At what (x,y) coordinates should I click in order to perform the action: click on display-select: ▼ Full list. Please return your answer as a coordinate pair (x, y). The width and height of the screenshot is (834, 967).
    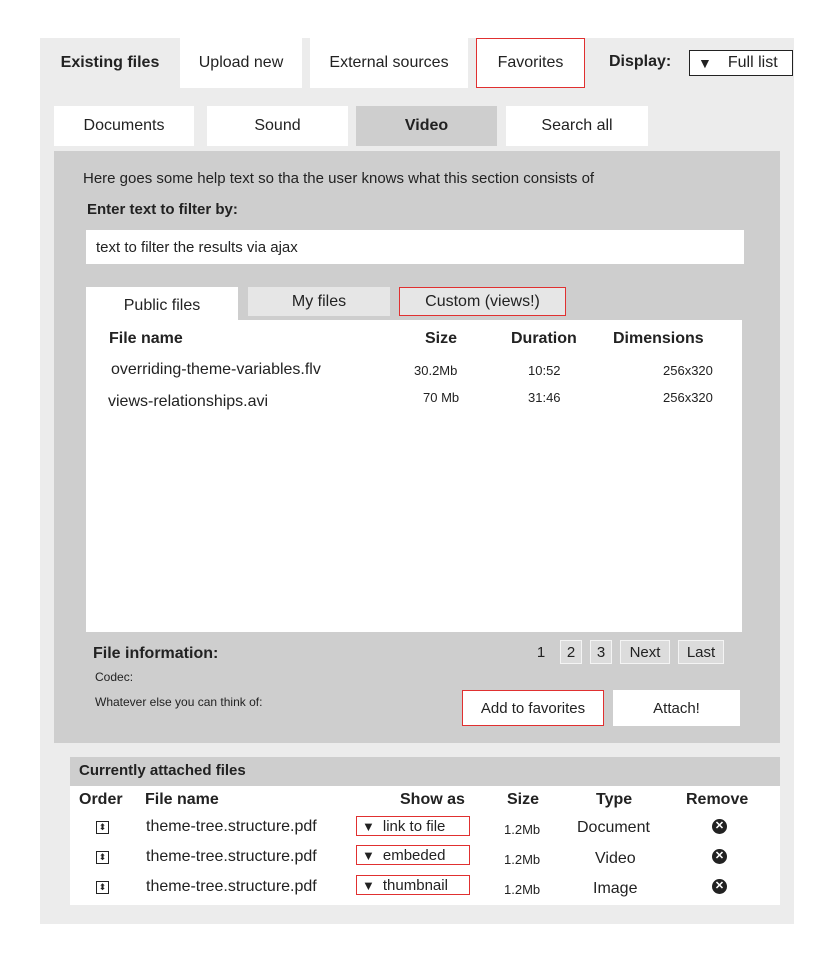
    Looking at the image, I should click on (741, 63).